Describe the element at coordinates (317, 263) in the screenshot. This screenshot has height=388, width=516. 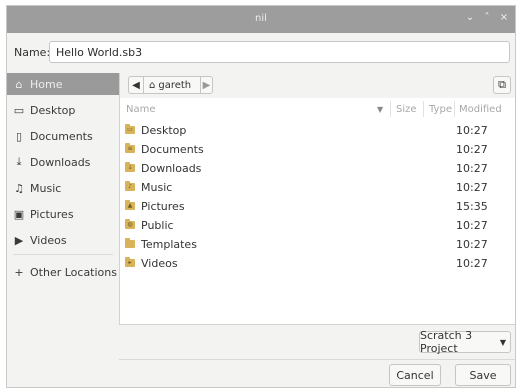
I see `file-row-videos: ▸ Videos 10:27` at that location.